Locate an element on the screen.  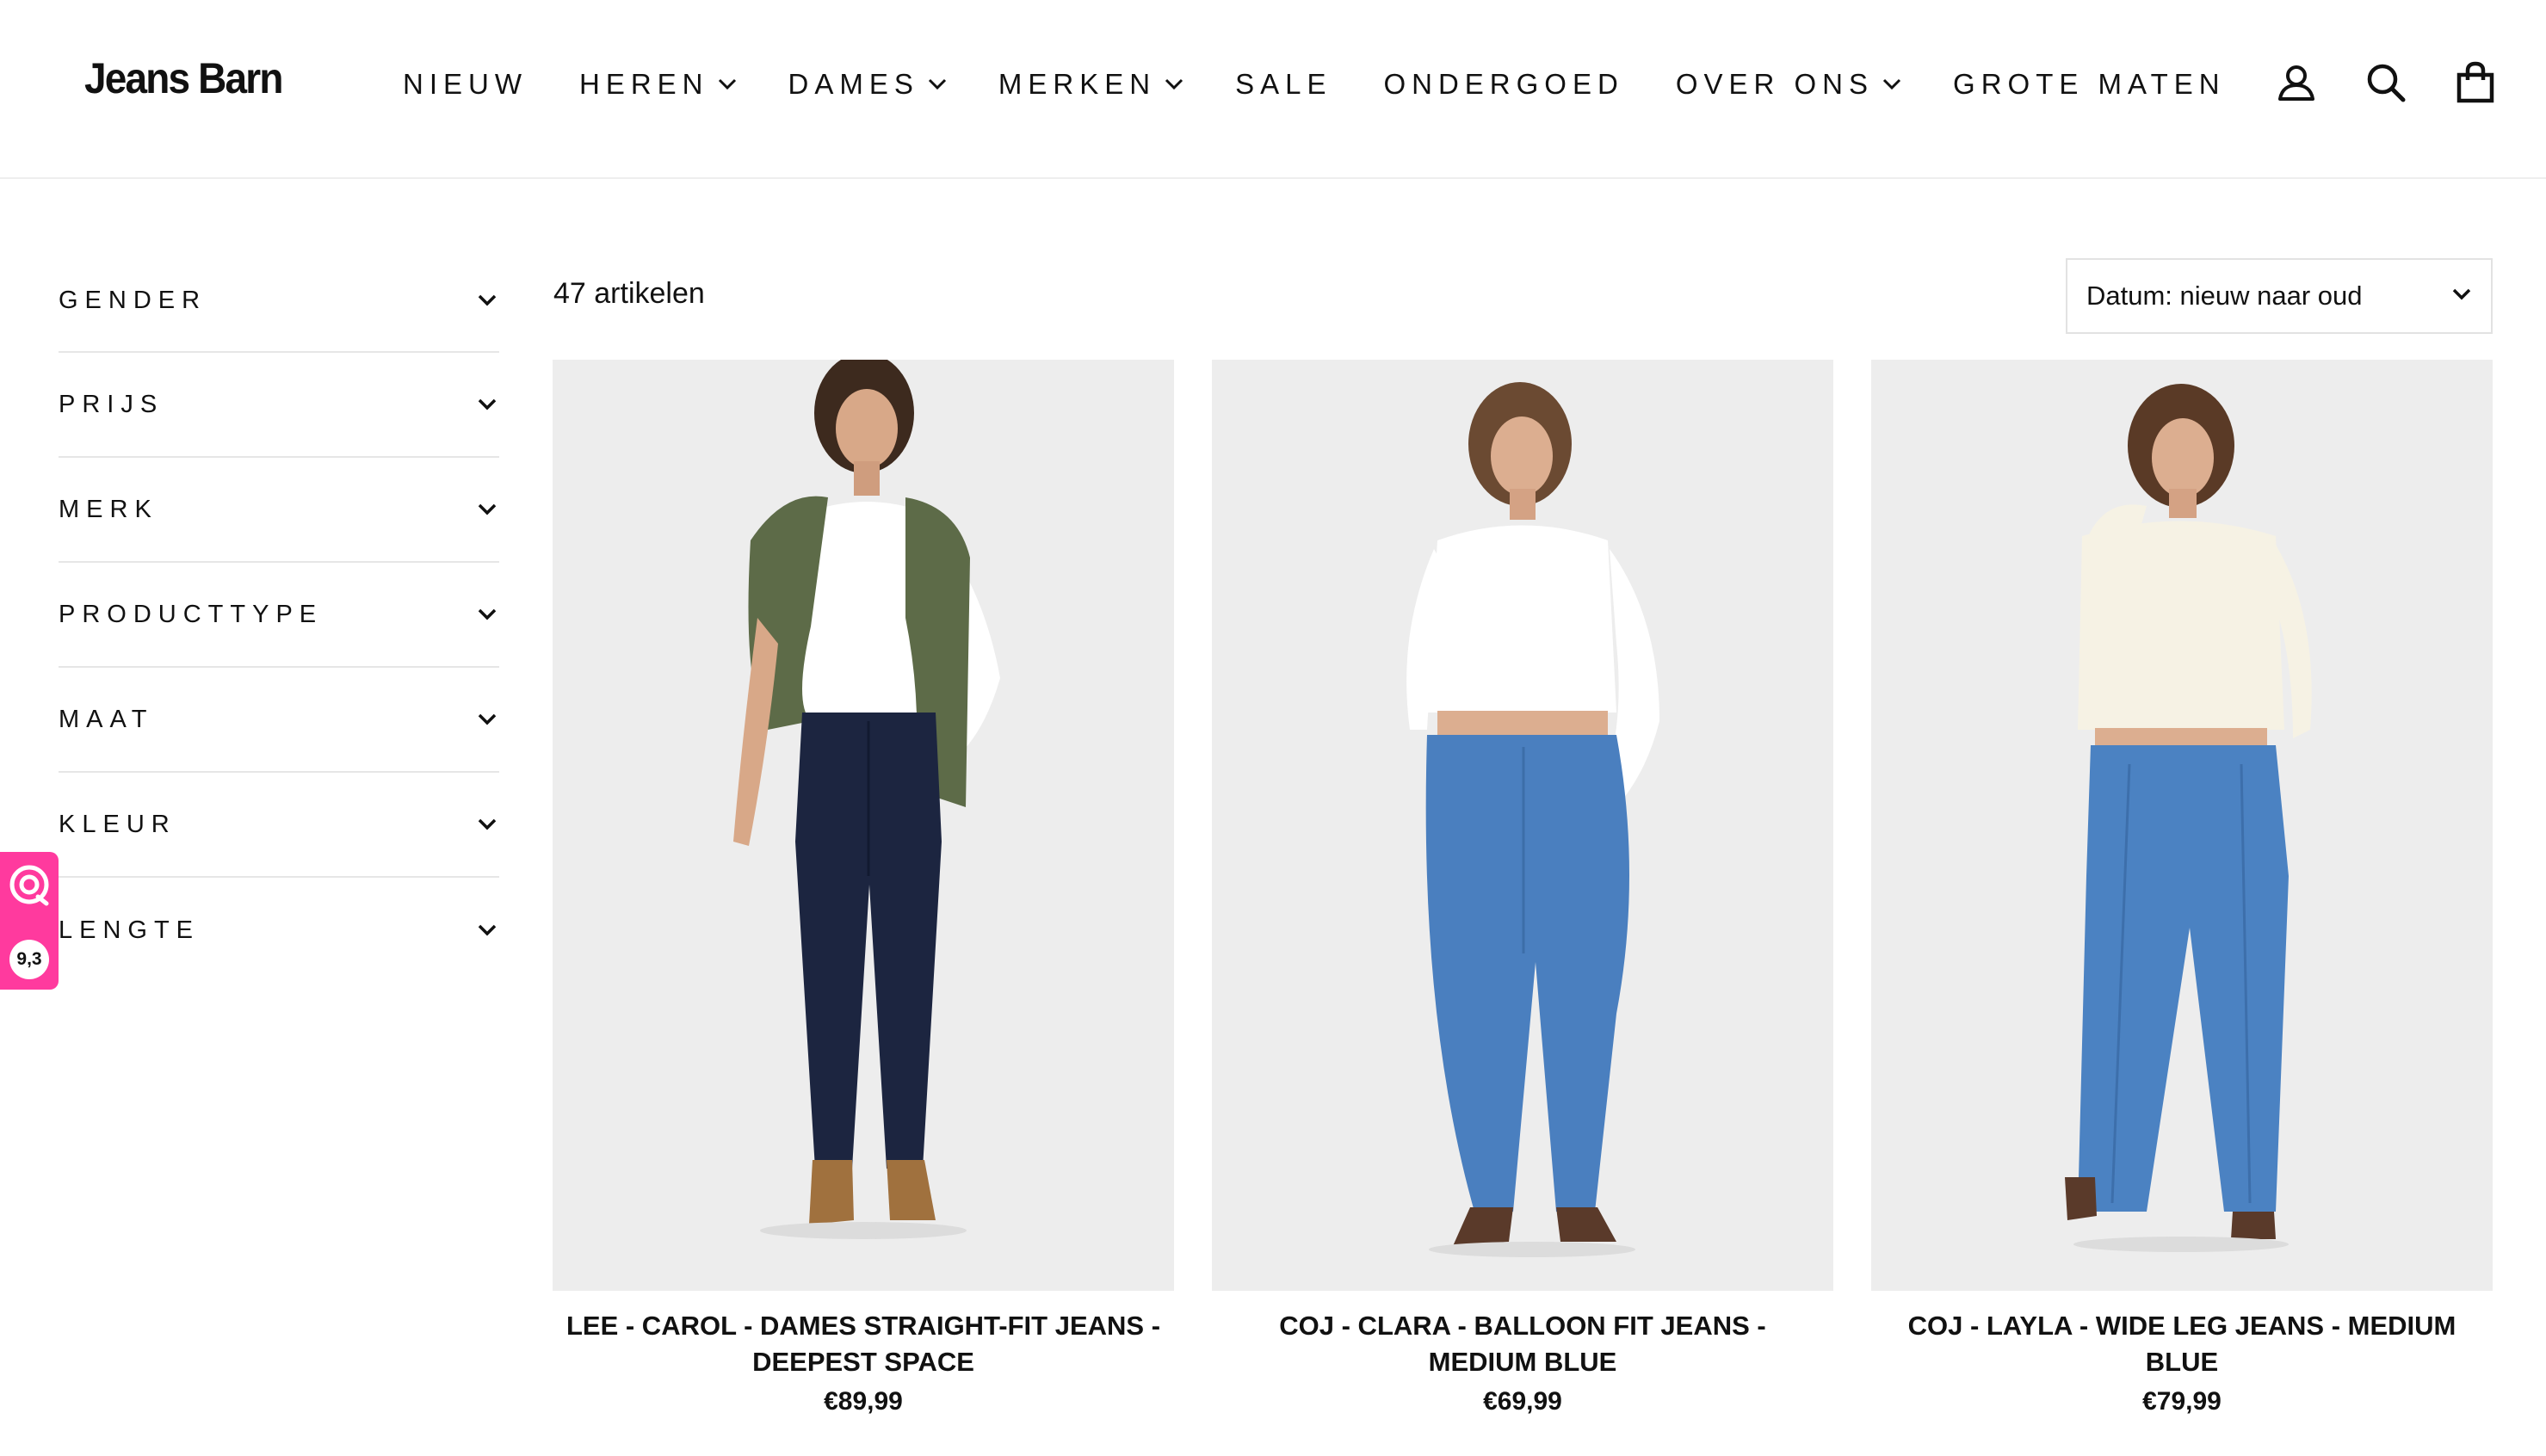
sort-select: Datum: nieuw naar oud is located at coordinates (2279, 296).